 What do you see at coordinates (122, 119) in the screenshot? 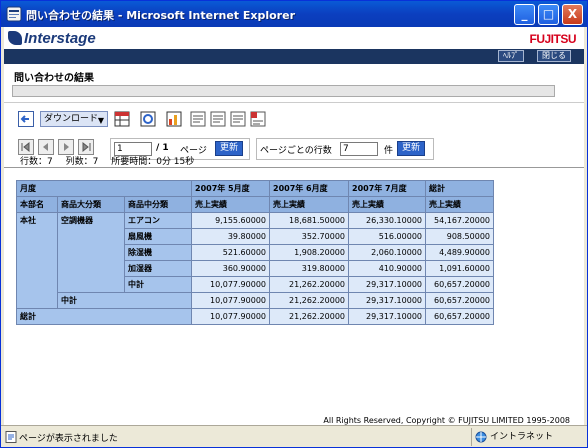
I see `table-view-icon` at bounding box center [122, 119].